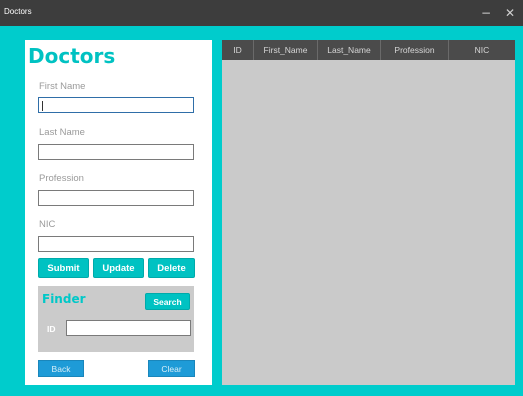 This screenshot has width=523, height=396. What do you see at coordinates (128, 328) in the screenshot?
I see `id-search-input` at bounding box center [128, 328].